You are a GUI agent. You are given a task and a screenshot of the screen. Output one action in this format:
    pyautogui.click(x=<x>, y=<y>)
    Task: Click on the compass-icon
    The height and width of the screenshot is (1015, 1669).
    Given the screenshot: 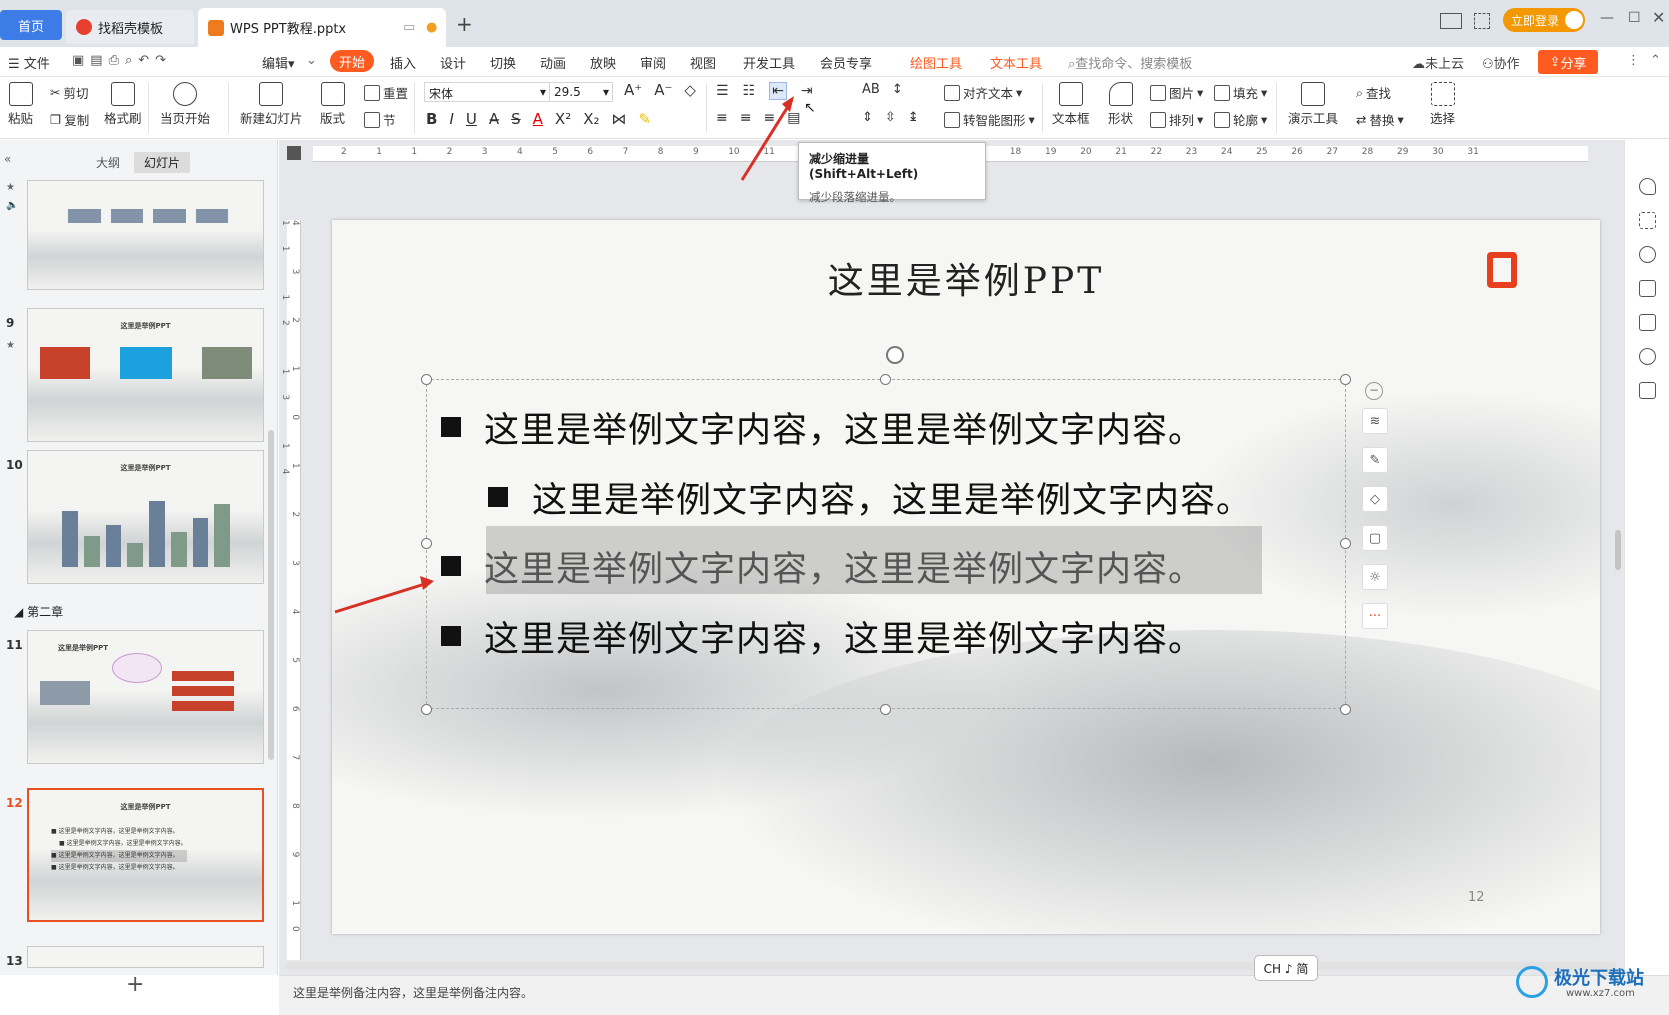 What is the action you would take?
    pyautogui.click(x=1647, y=356)
    